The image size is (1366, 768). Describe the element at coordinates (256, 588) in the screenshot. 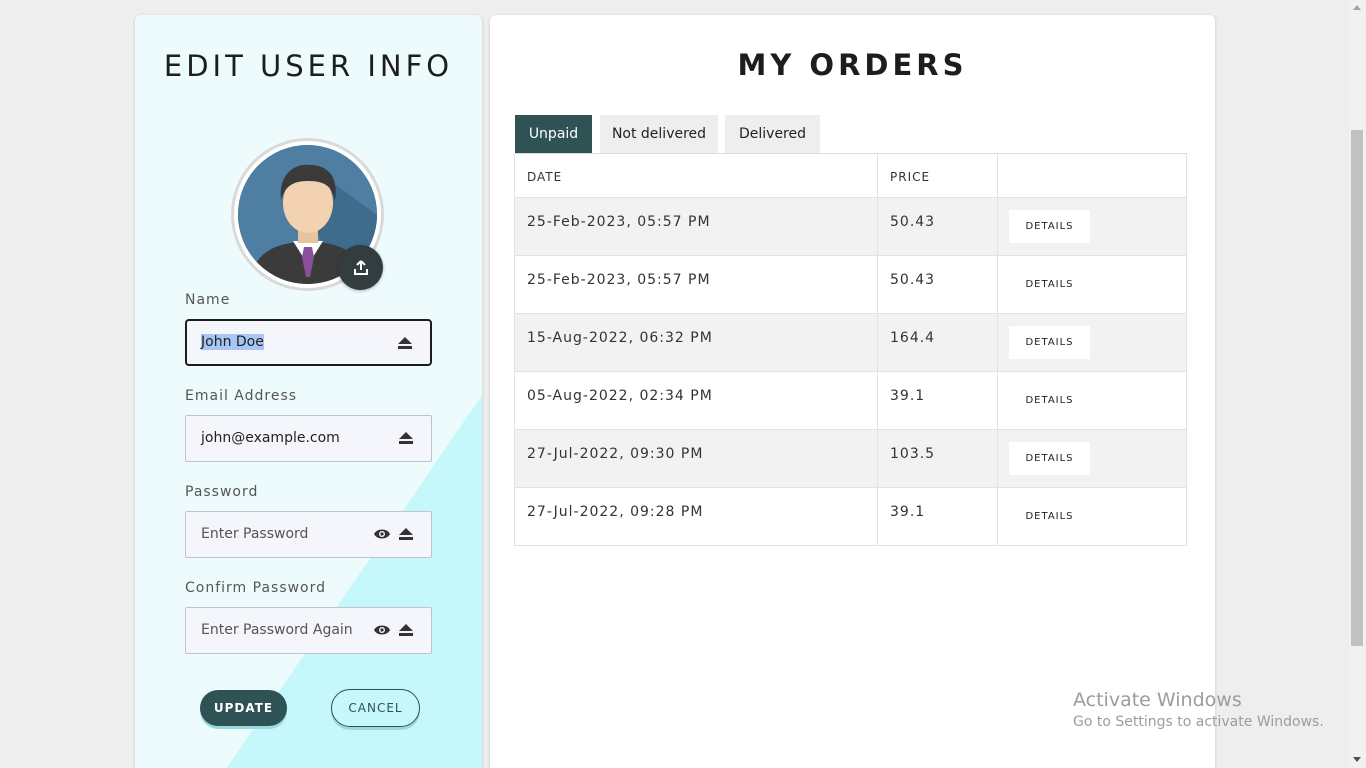

I see `confirm-password-label: Confirm Password` at that location.